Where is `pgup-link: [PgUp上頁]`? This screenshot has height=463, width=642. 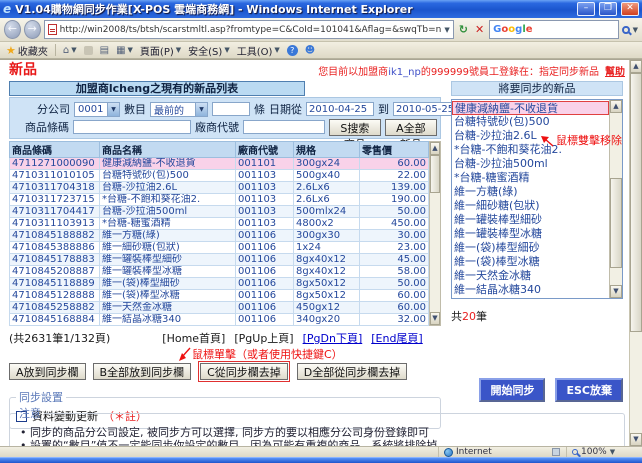
pgup-link: [PgUp上頁] is located at coordinates (263, 338).